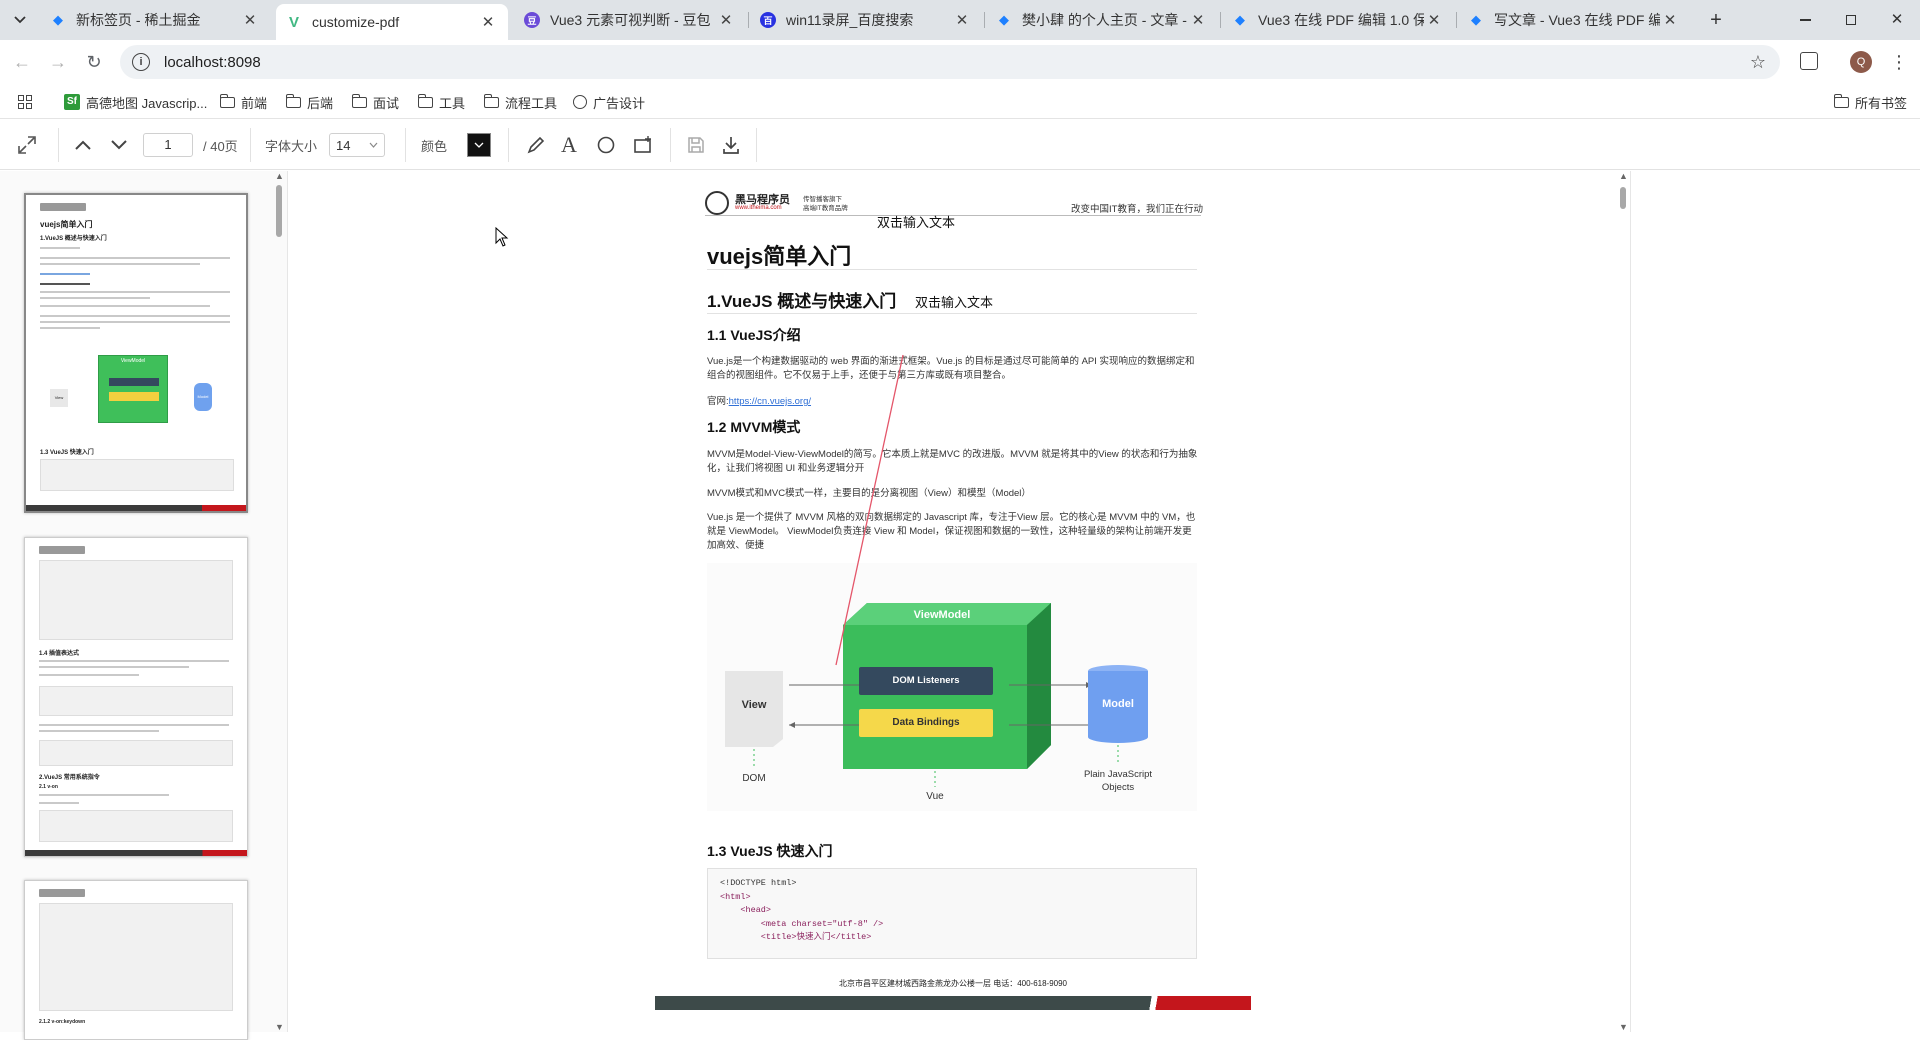 The width and height of the screenshot is (1920, 1040). I want to click on thumb-code, so click(136, 957).